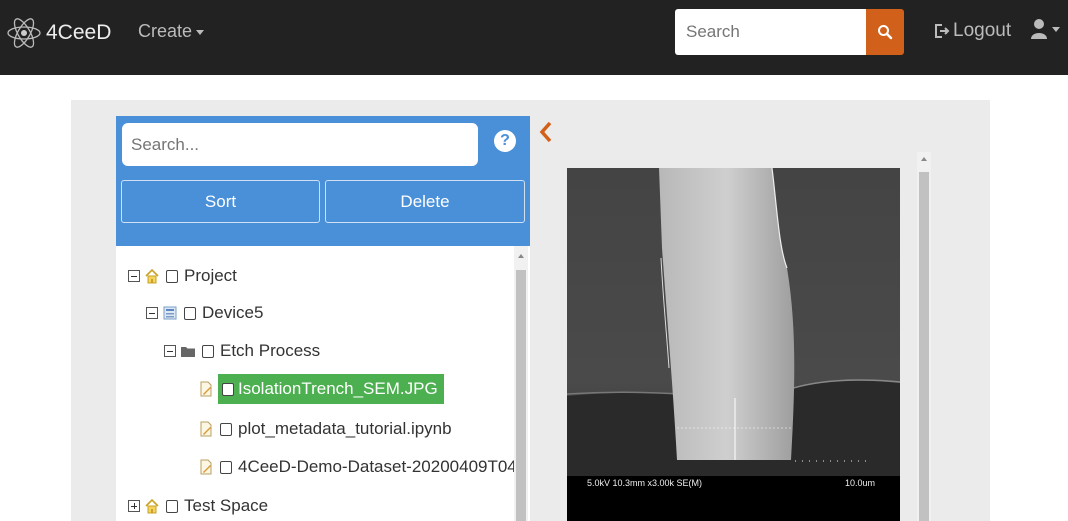 This screenshot has height=521, width=1068. I want to click on logout-link: Logout, so click(971, 31).